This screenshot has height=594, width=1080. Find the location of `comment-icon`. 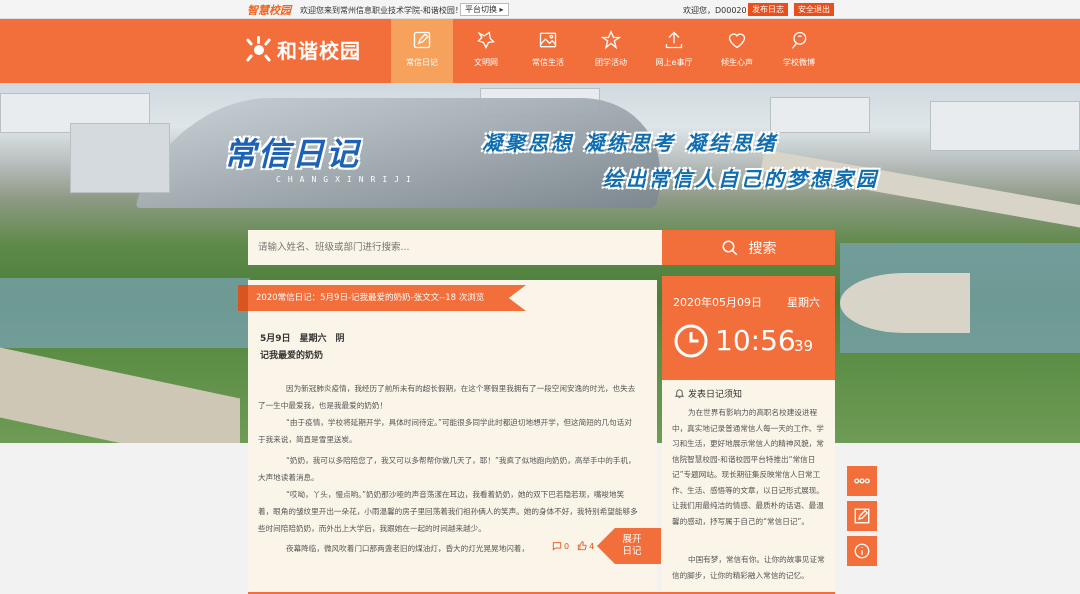

comment-icon is located at coordinates (557, 546).